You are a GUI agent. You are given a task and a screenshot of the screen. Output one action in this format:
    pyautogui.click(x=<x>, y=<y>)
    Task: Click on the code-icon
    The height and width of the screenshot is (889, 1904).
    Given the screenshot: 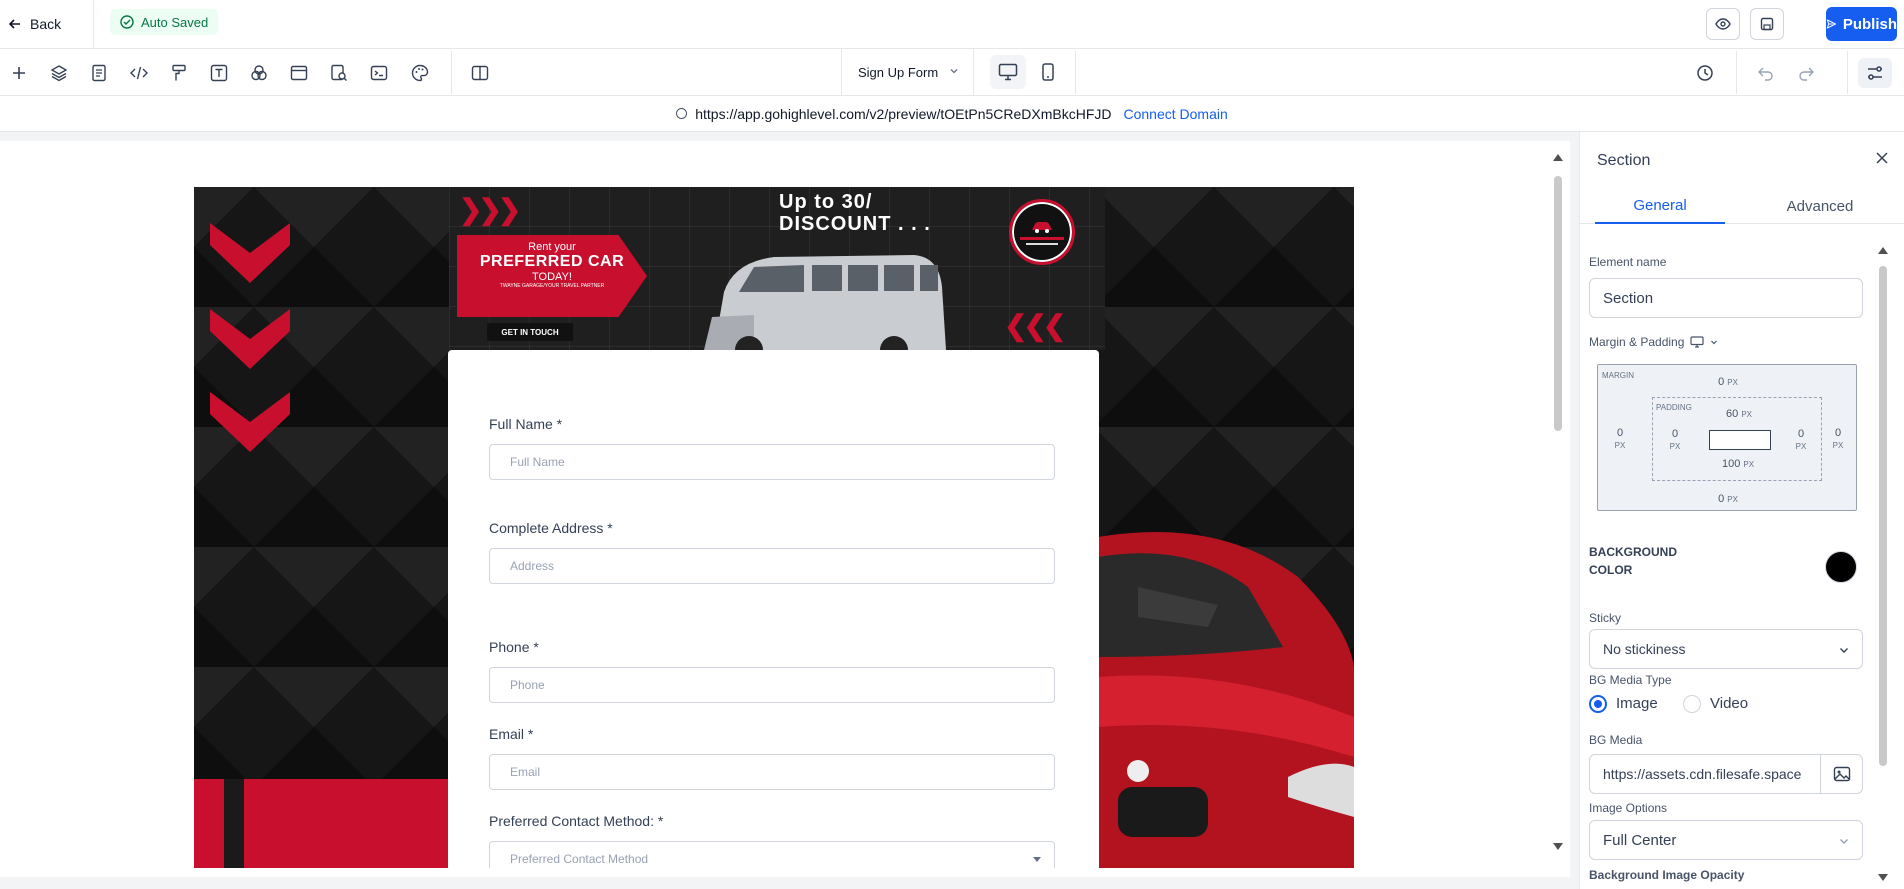 What is the action you would take?
    pyautogui.click(x=139, y=73)
    